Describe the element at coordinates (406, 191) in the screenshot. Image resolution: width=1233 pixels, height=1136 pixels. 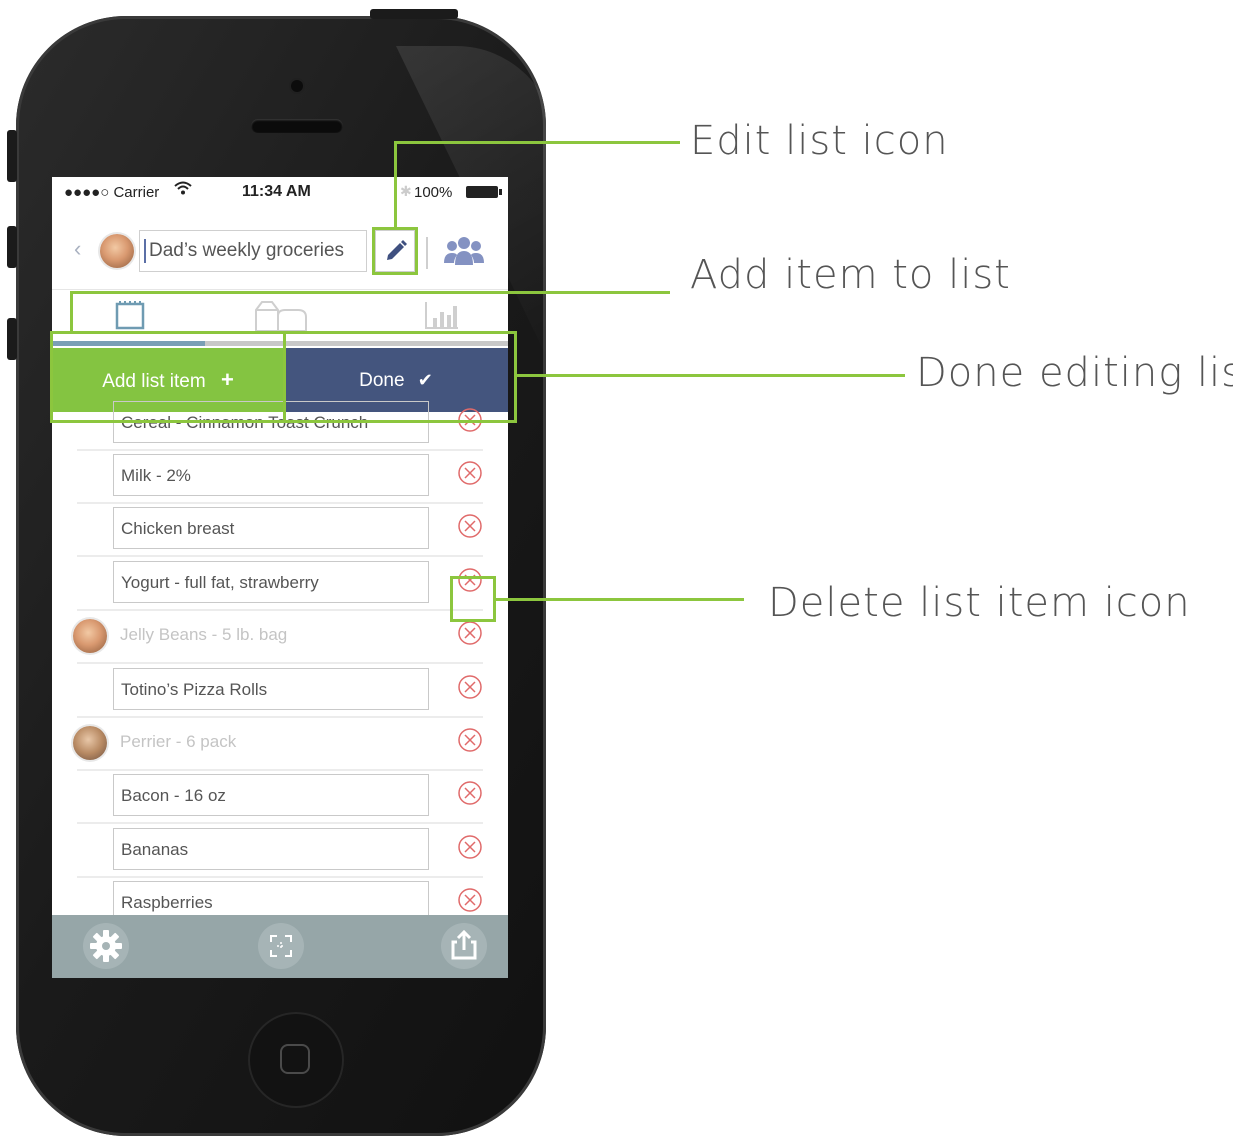
I see `bluetooth-icon: ✱` at that location.